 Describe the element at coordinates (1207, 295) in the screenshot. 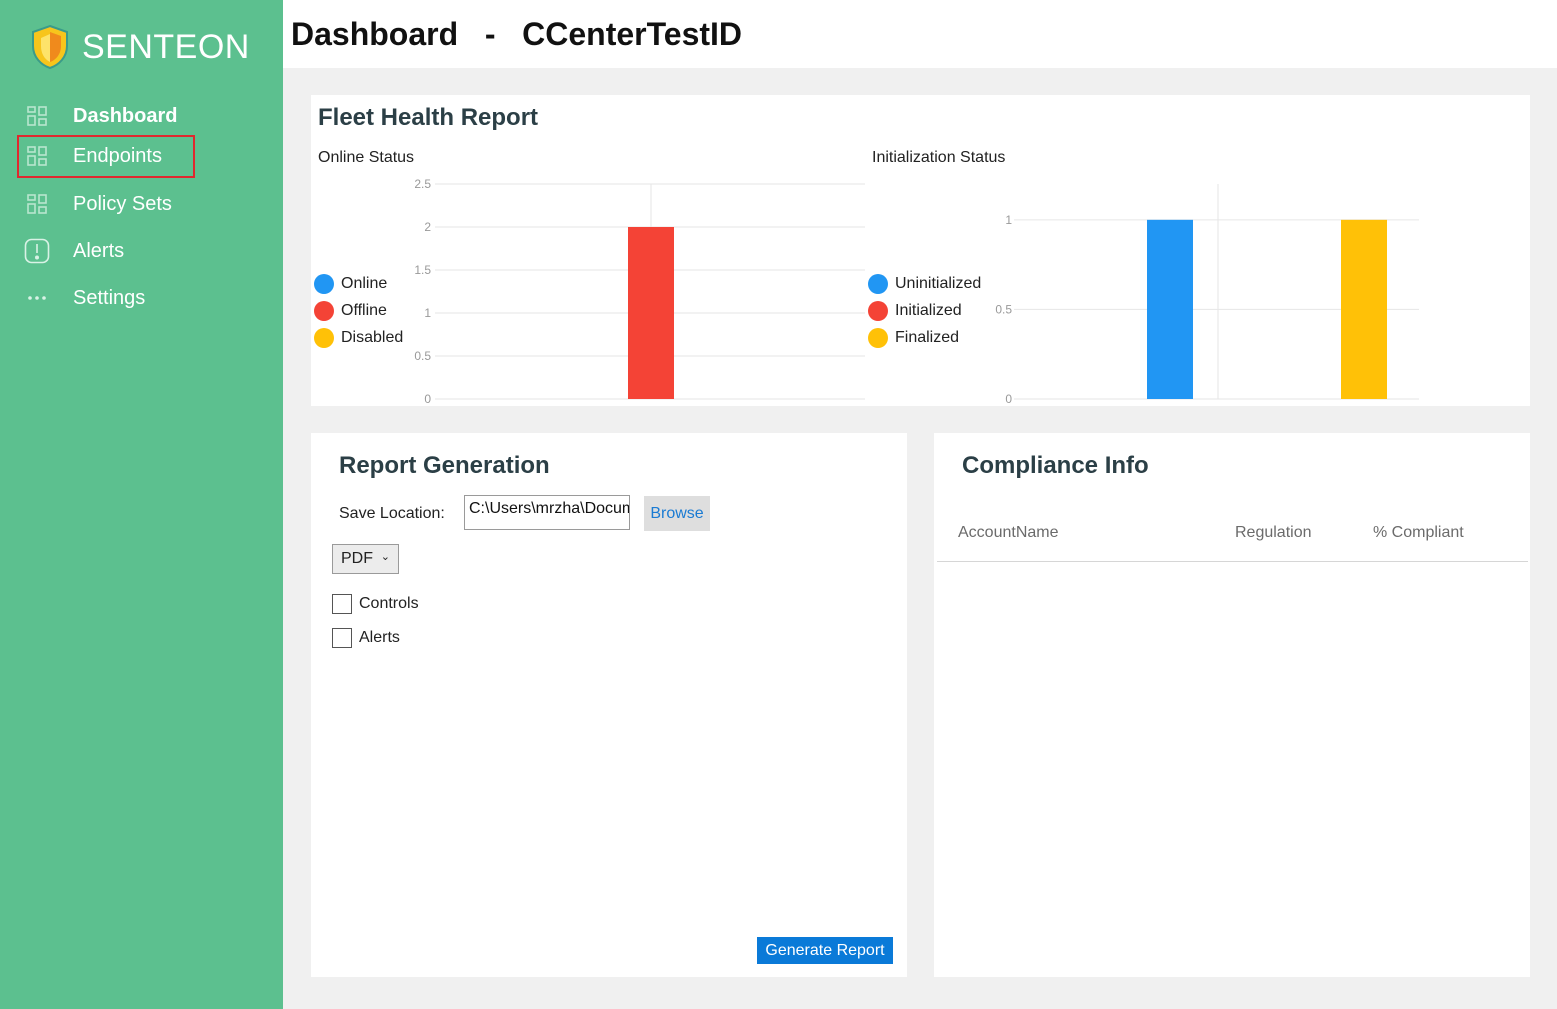

I see `initialization-status-chart: 00.51` at that location.